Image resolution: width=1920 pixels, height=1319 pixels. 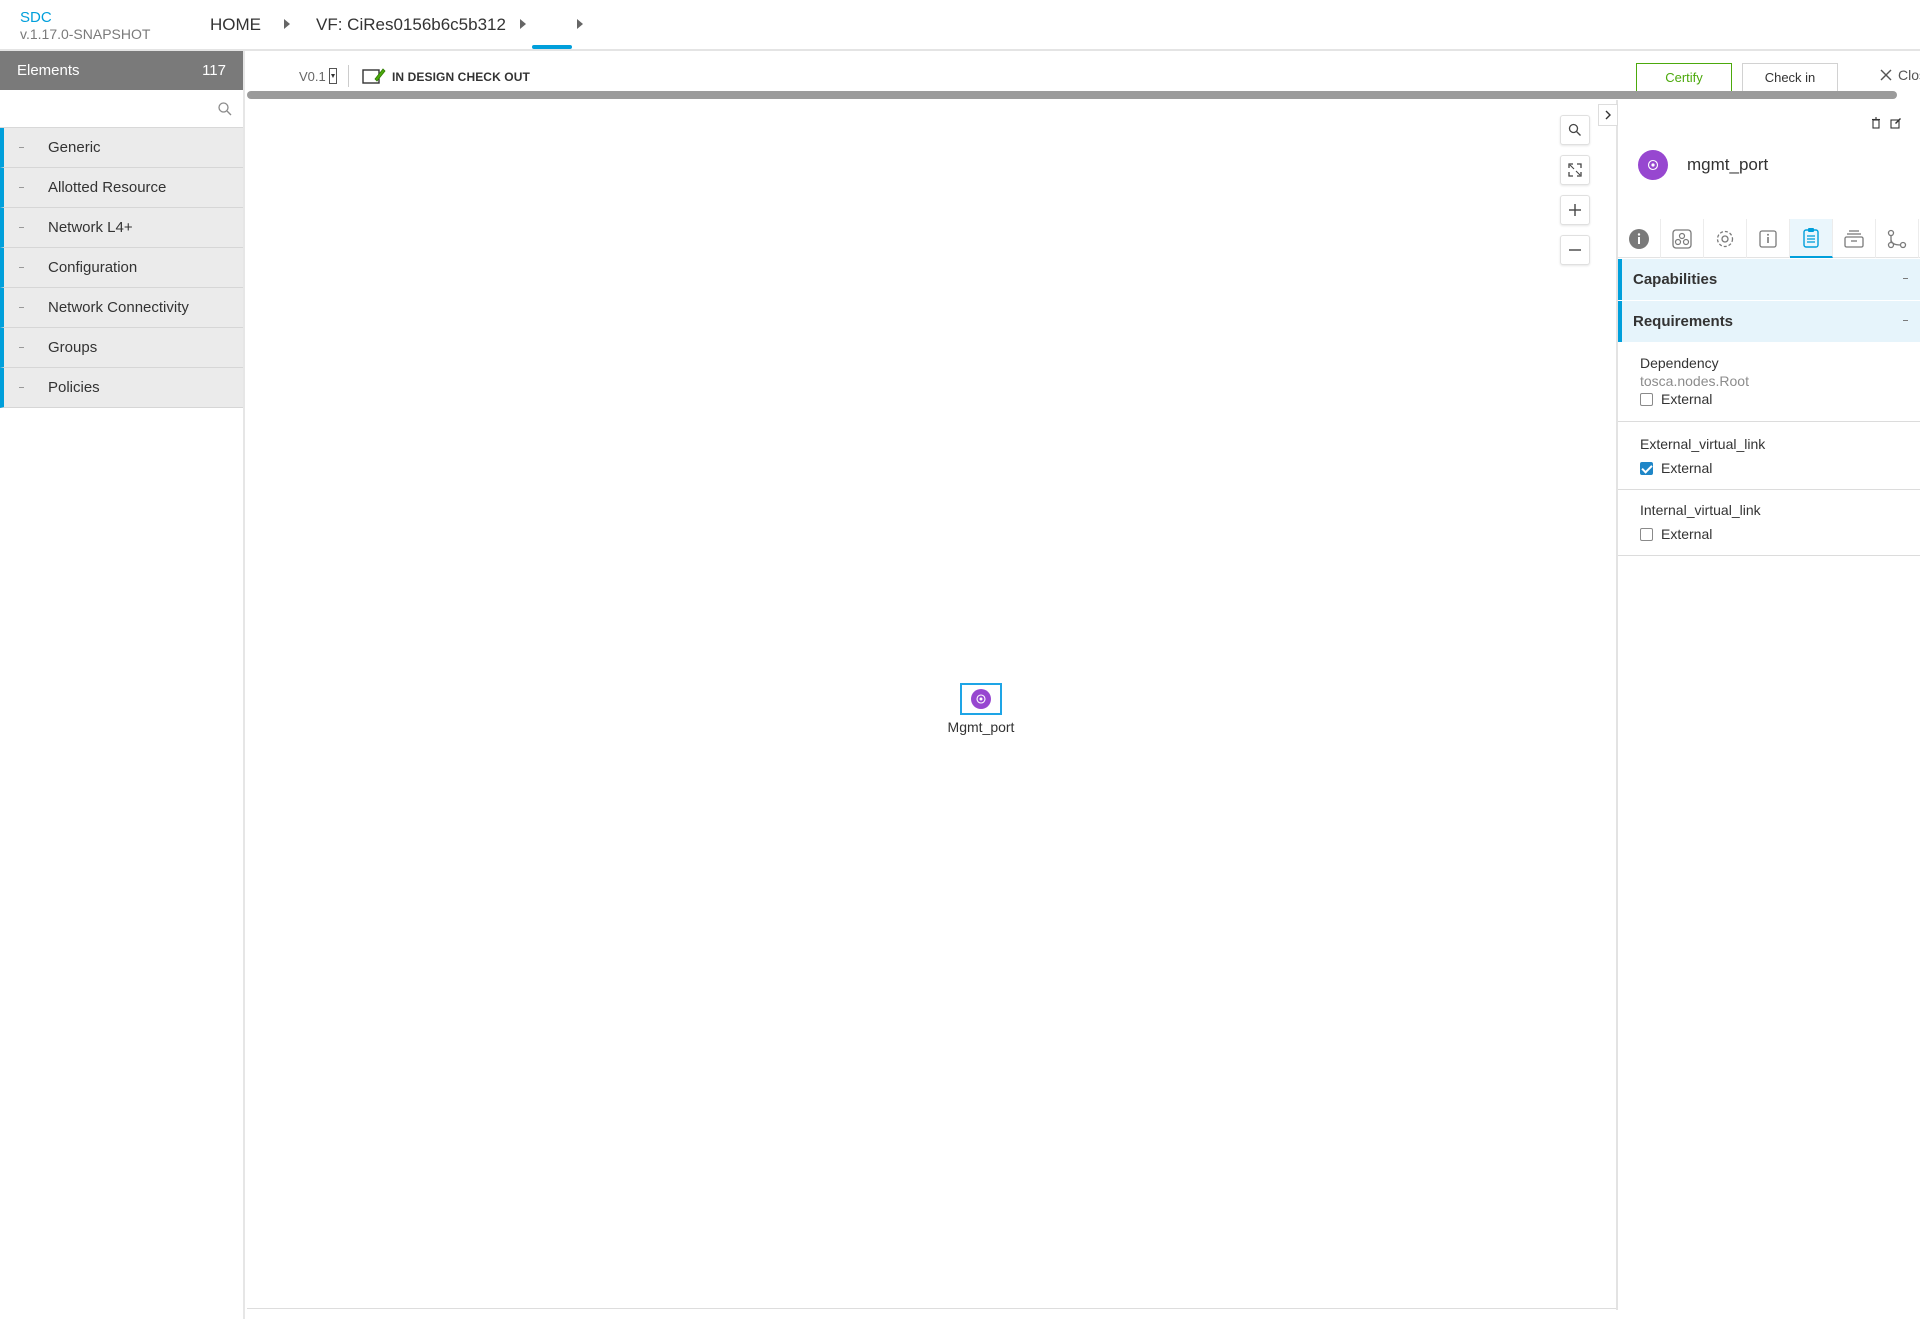 I want to click on breadcrumb-resource: VF: CiRes0156b6c5b312, so click(x=411, y=25).